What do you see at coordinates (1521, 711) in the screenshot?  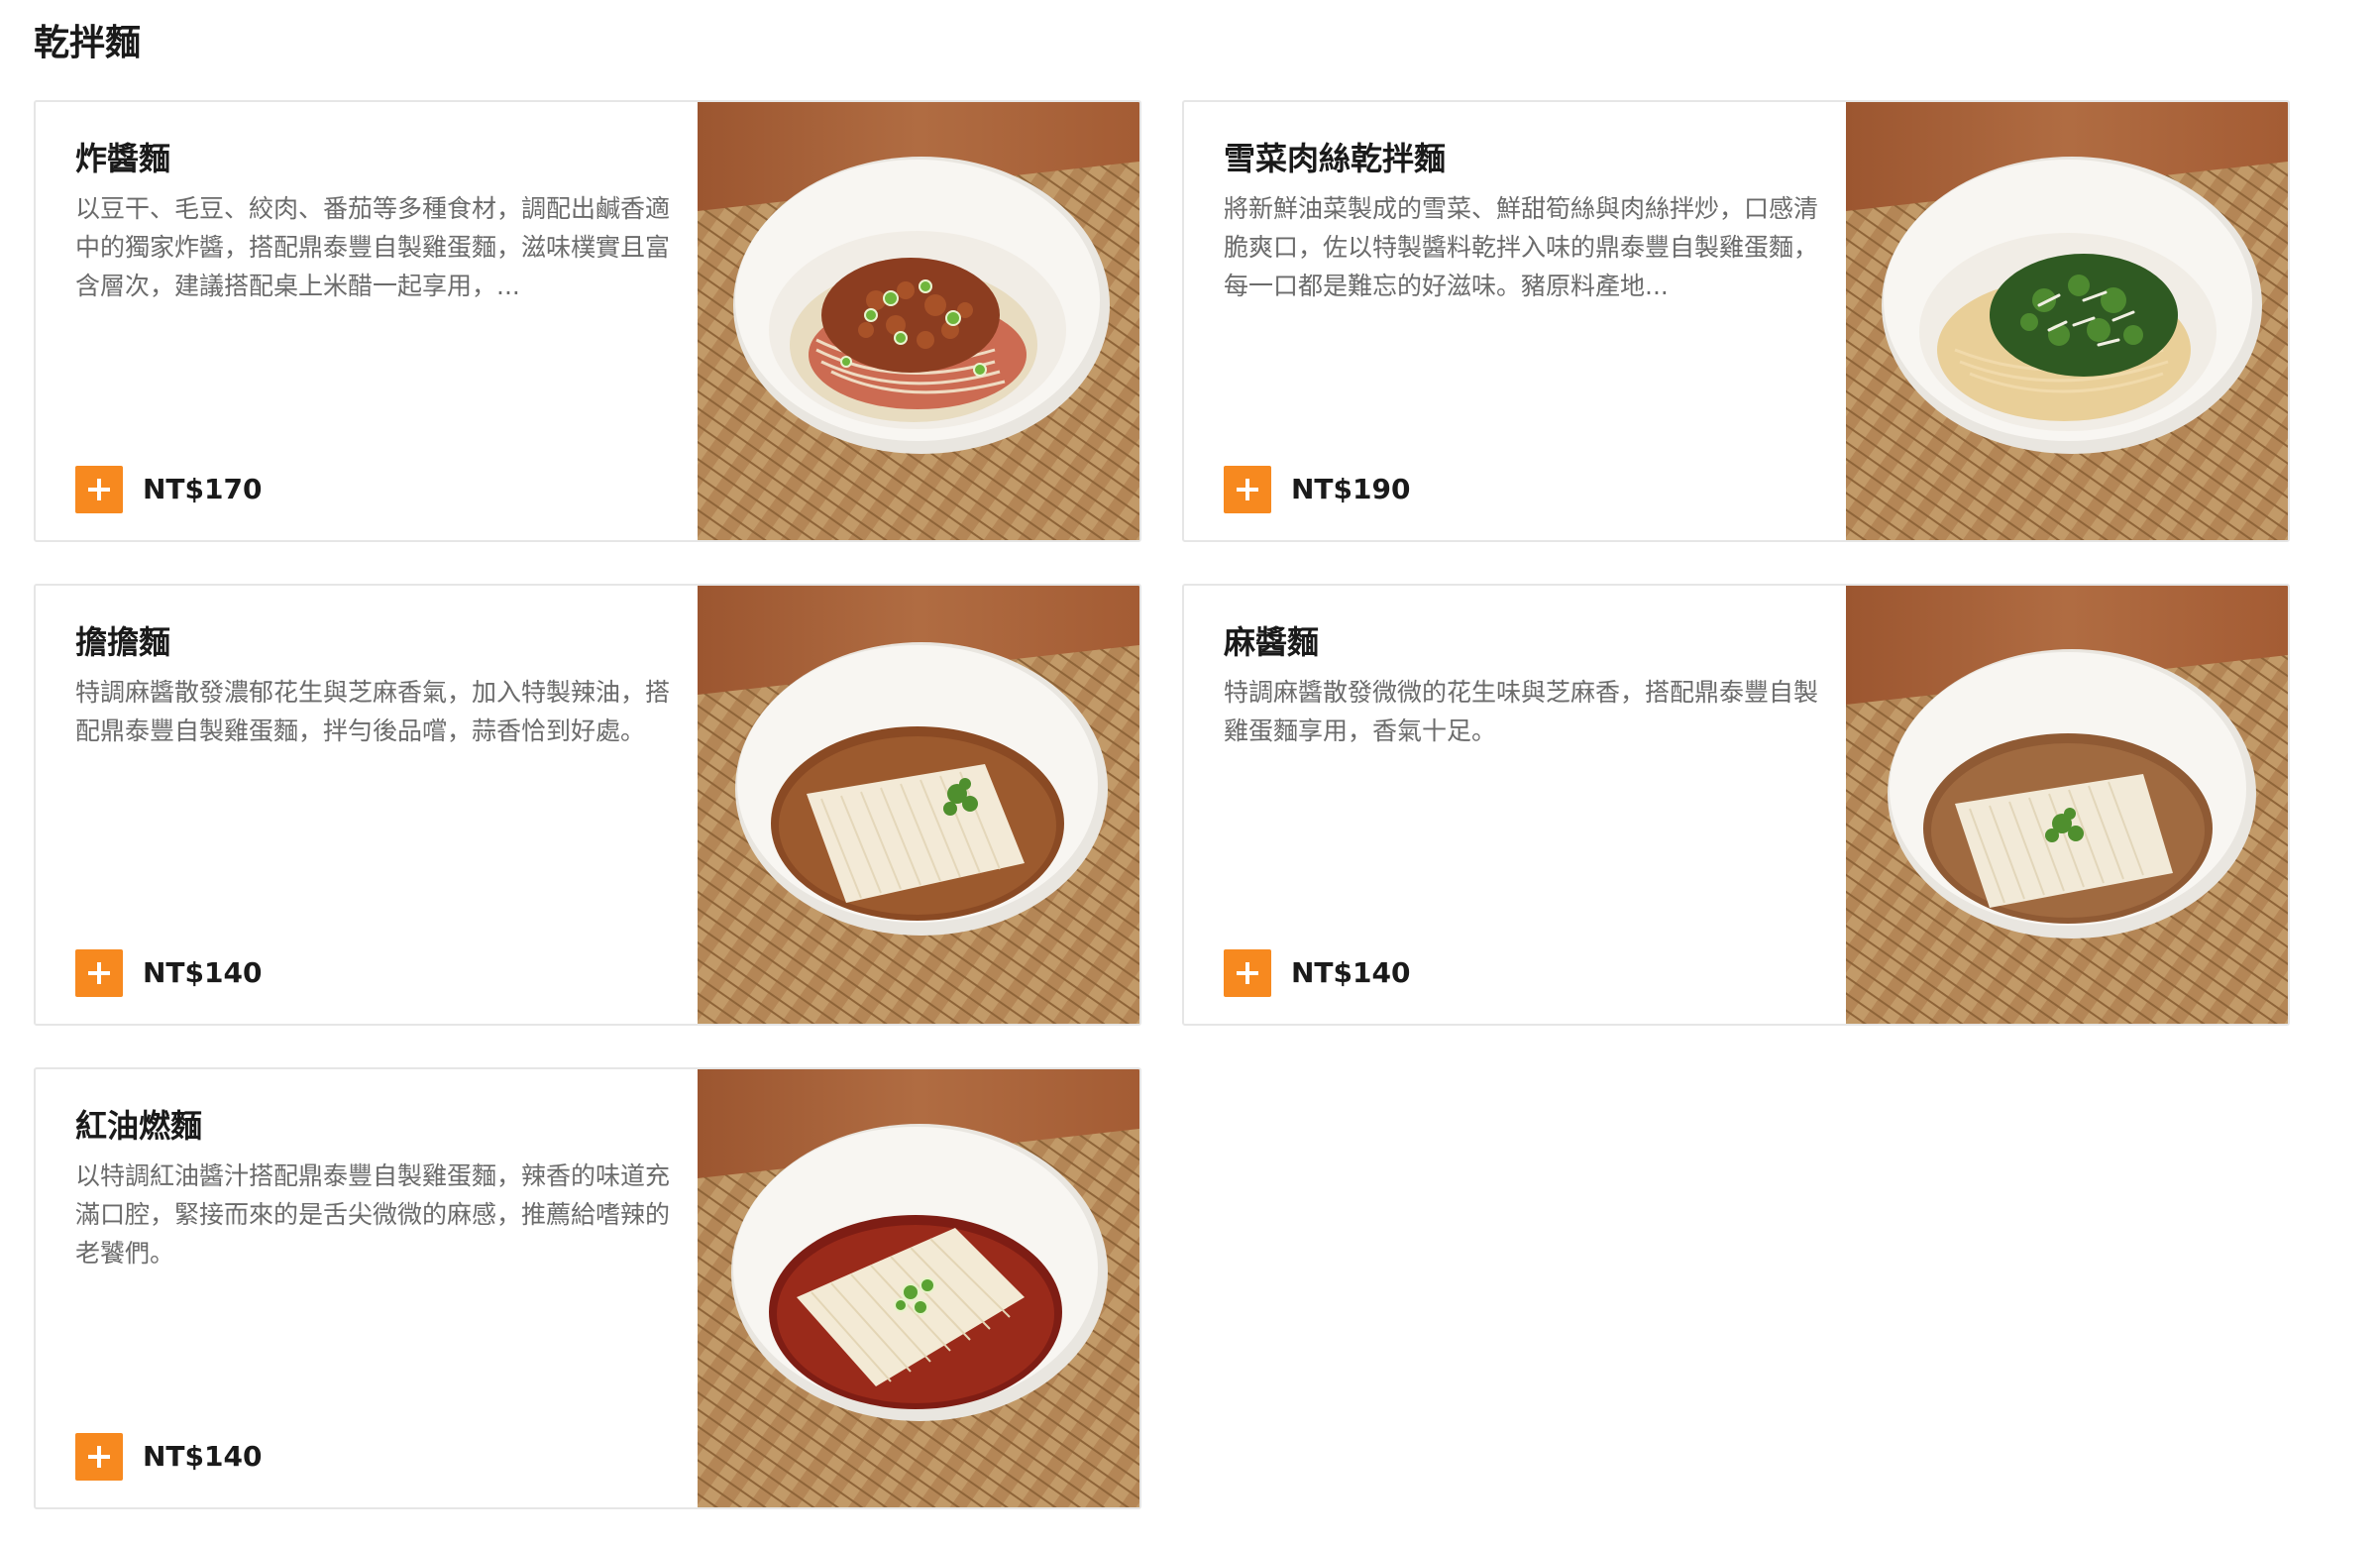 I see `dish-description: 特調麻醬散發微微的花生味與芝麻香，搭配鼎泰豐自製雞蛋麵享用，香氣十足。` at bounding box center [1521, 711].